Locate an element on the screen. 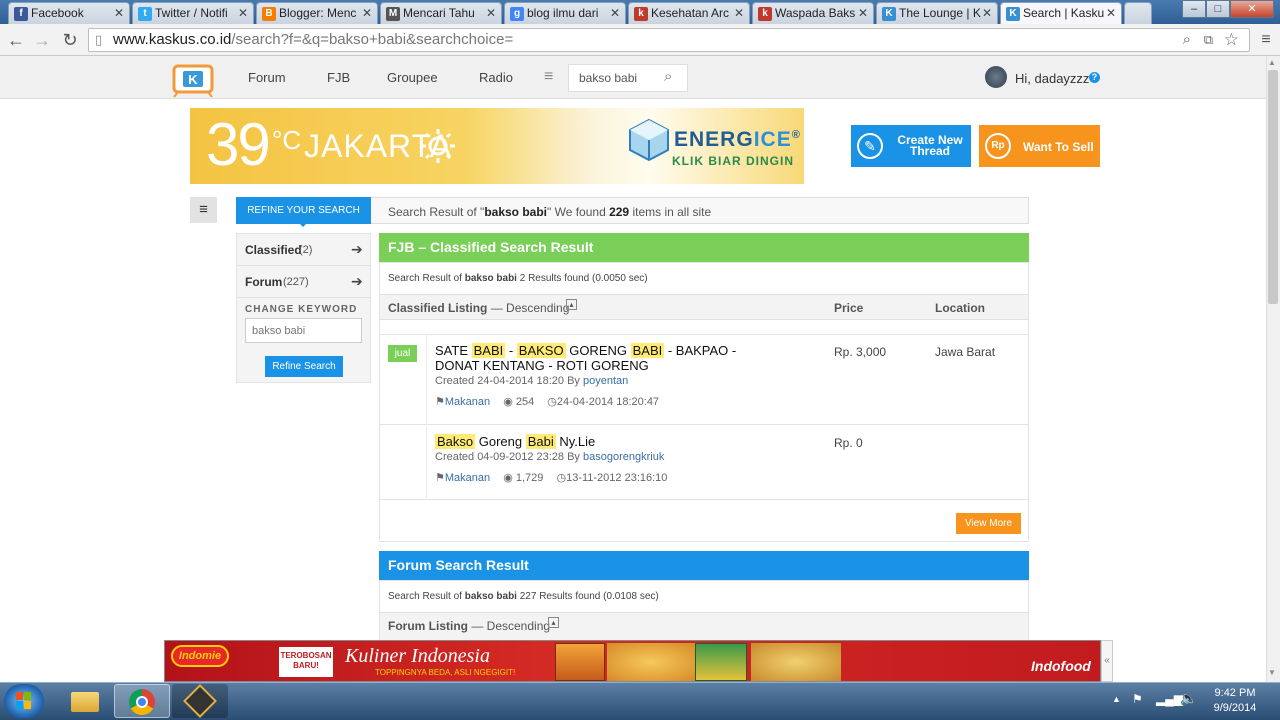 The image size is (1280, 720). listing-location: Jawa Barat is located at coordinates (965, 352).